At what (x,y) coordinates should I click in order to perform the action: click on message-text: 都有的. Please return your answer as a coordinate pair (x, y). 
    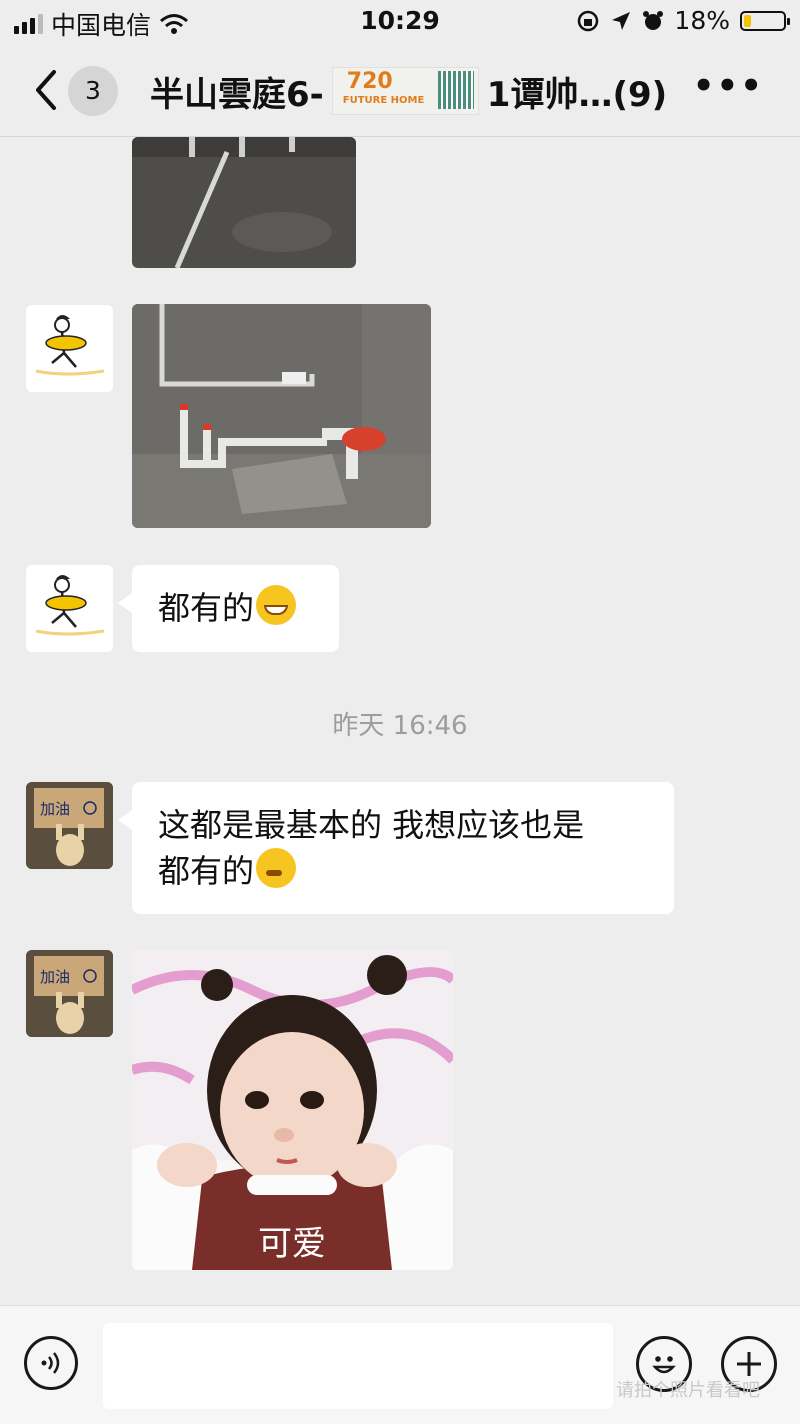
    Looking at the image, I should click on (206, 608).